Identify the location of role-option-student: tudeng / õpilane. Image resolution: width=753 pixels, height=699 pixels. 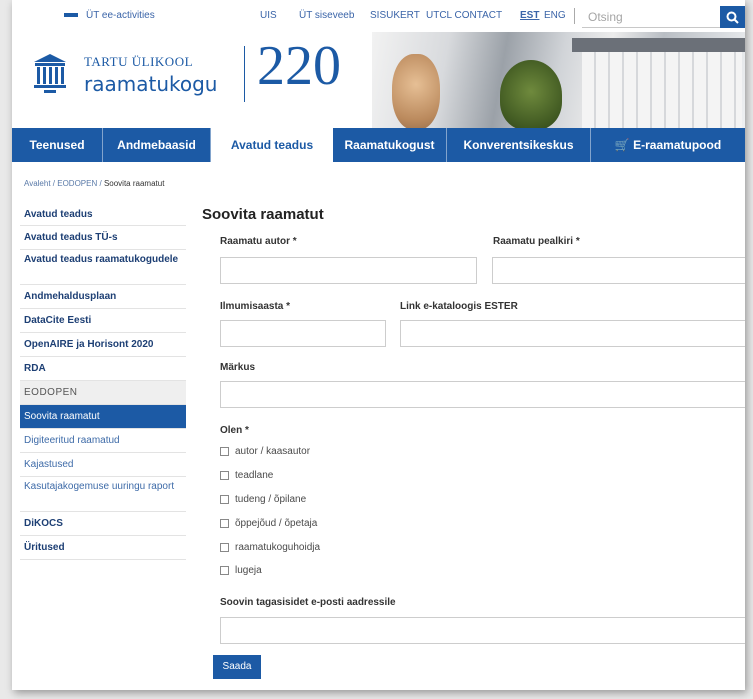
(263, 499).